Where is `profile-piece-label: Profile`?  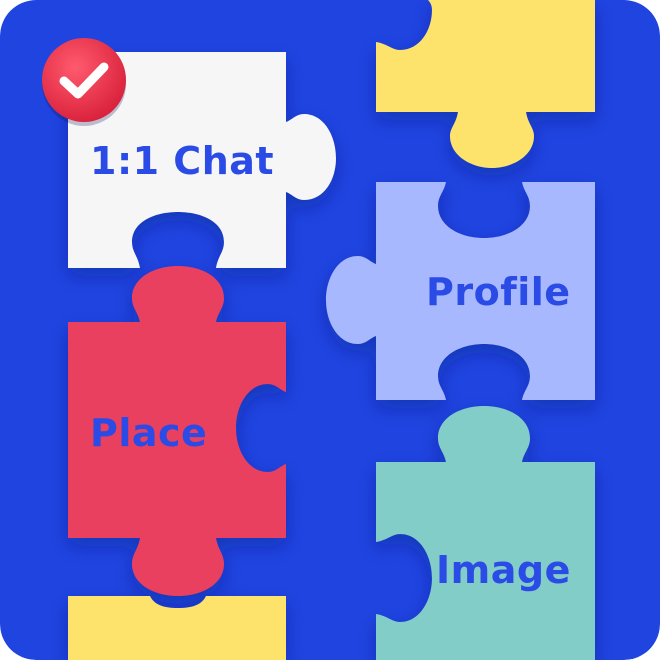 profile-piece-label: Profile is located at coordinates (498, 292).